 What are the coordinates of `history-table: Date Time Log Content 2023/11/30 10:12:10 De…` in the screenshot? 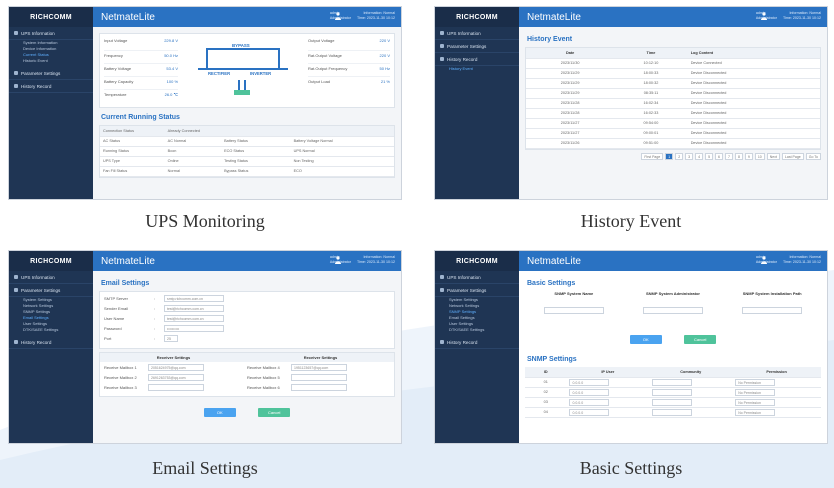 It's located at (673, 98).